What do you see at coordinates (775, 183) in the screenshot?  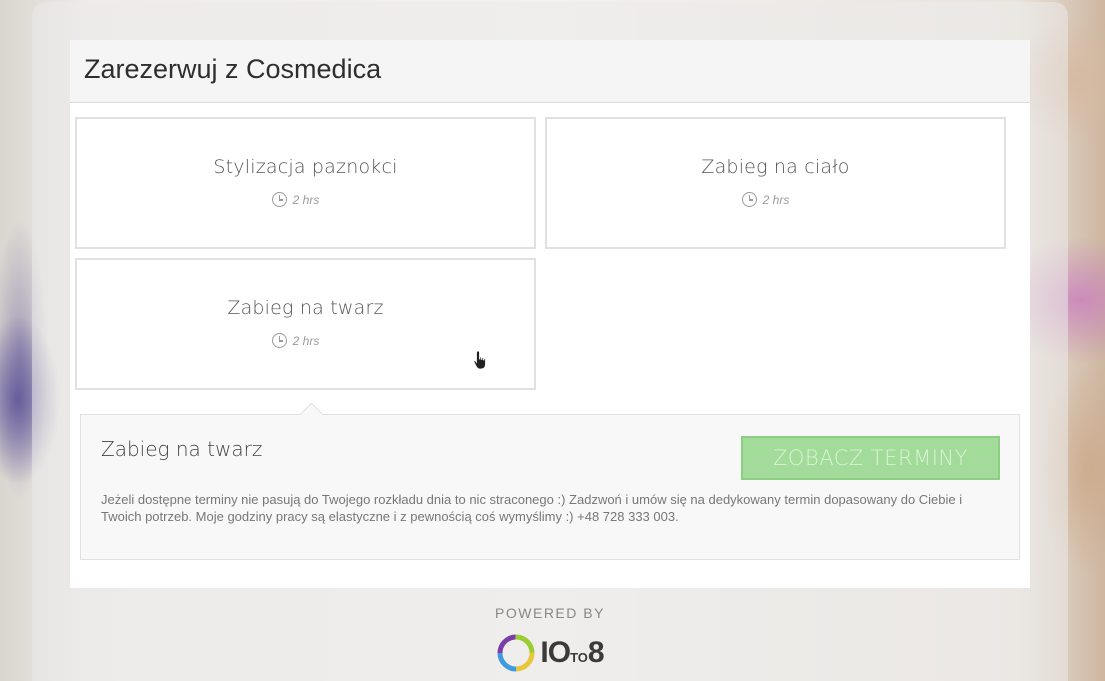 I see `service-tile-body: Zabieg na ciało 2 hrs` at bounding box center [775, 183].